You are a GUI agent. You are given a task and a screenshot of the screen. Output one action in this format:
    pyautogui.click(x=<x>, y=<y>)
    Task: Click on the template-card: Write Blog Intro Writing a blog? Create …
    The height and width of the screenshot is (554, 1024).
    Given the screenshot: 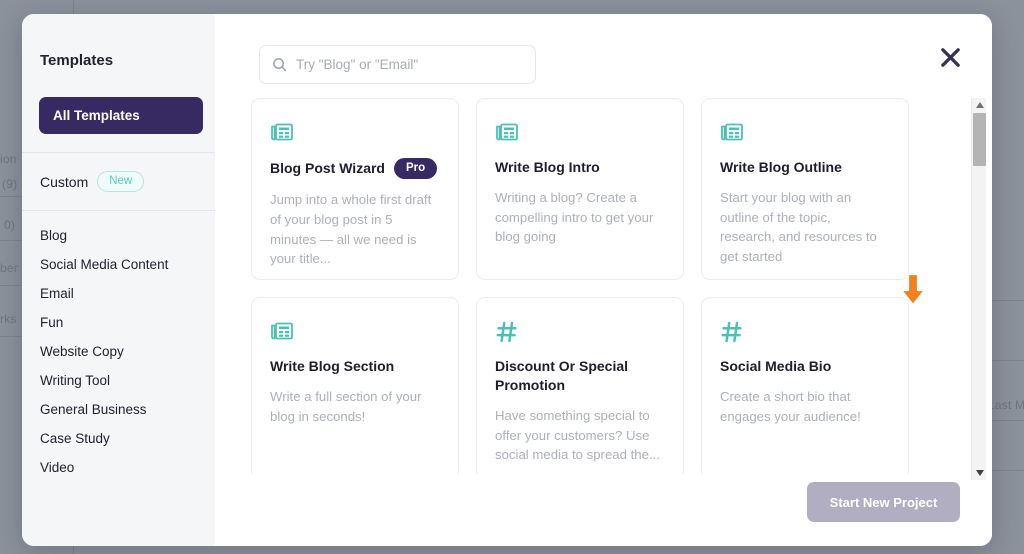 What is the action you would take?
    pyautogui.click(x=580, y=189)
    